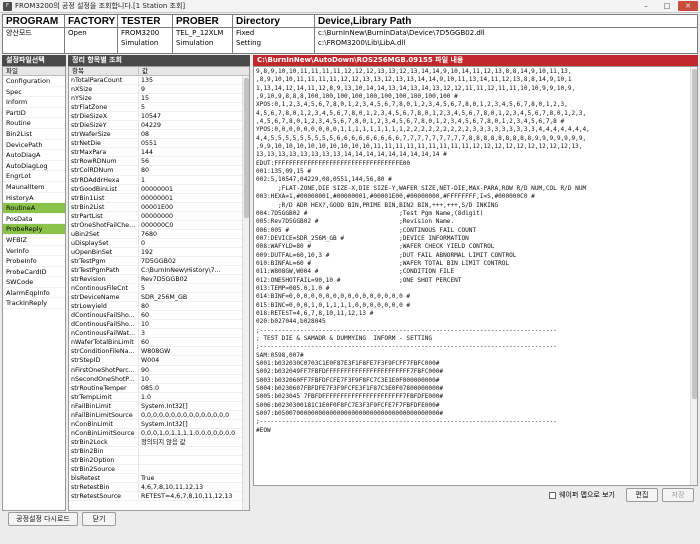  I want to click on property-row: strRevision Rev7D5GGB02, so click(159, 280).